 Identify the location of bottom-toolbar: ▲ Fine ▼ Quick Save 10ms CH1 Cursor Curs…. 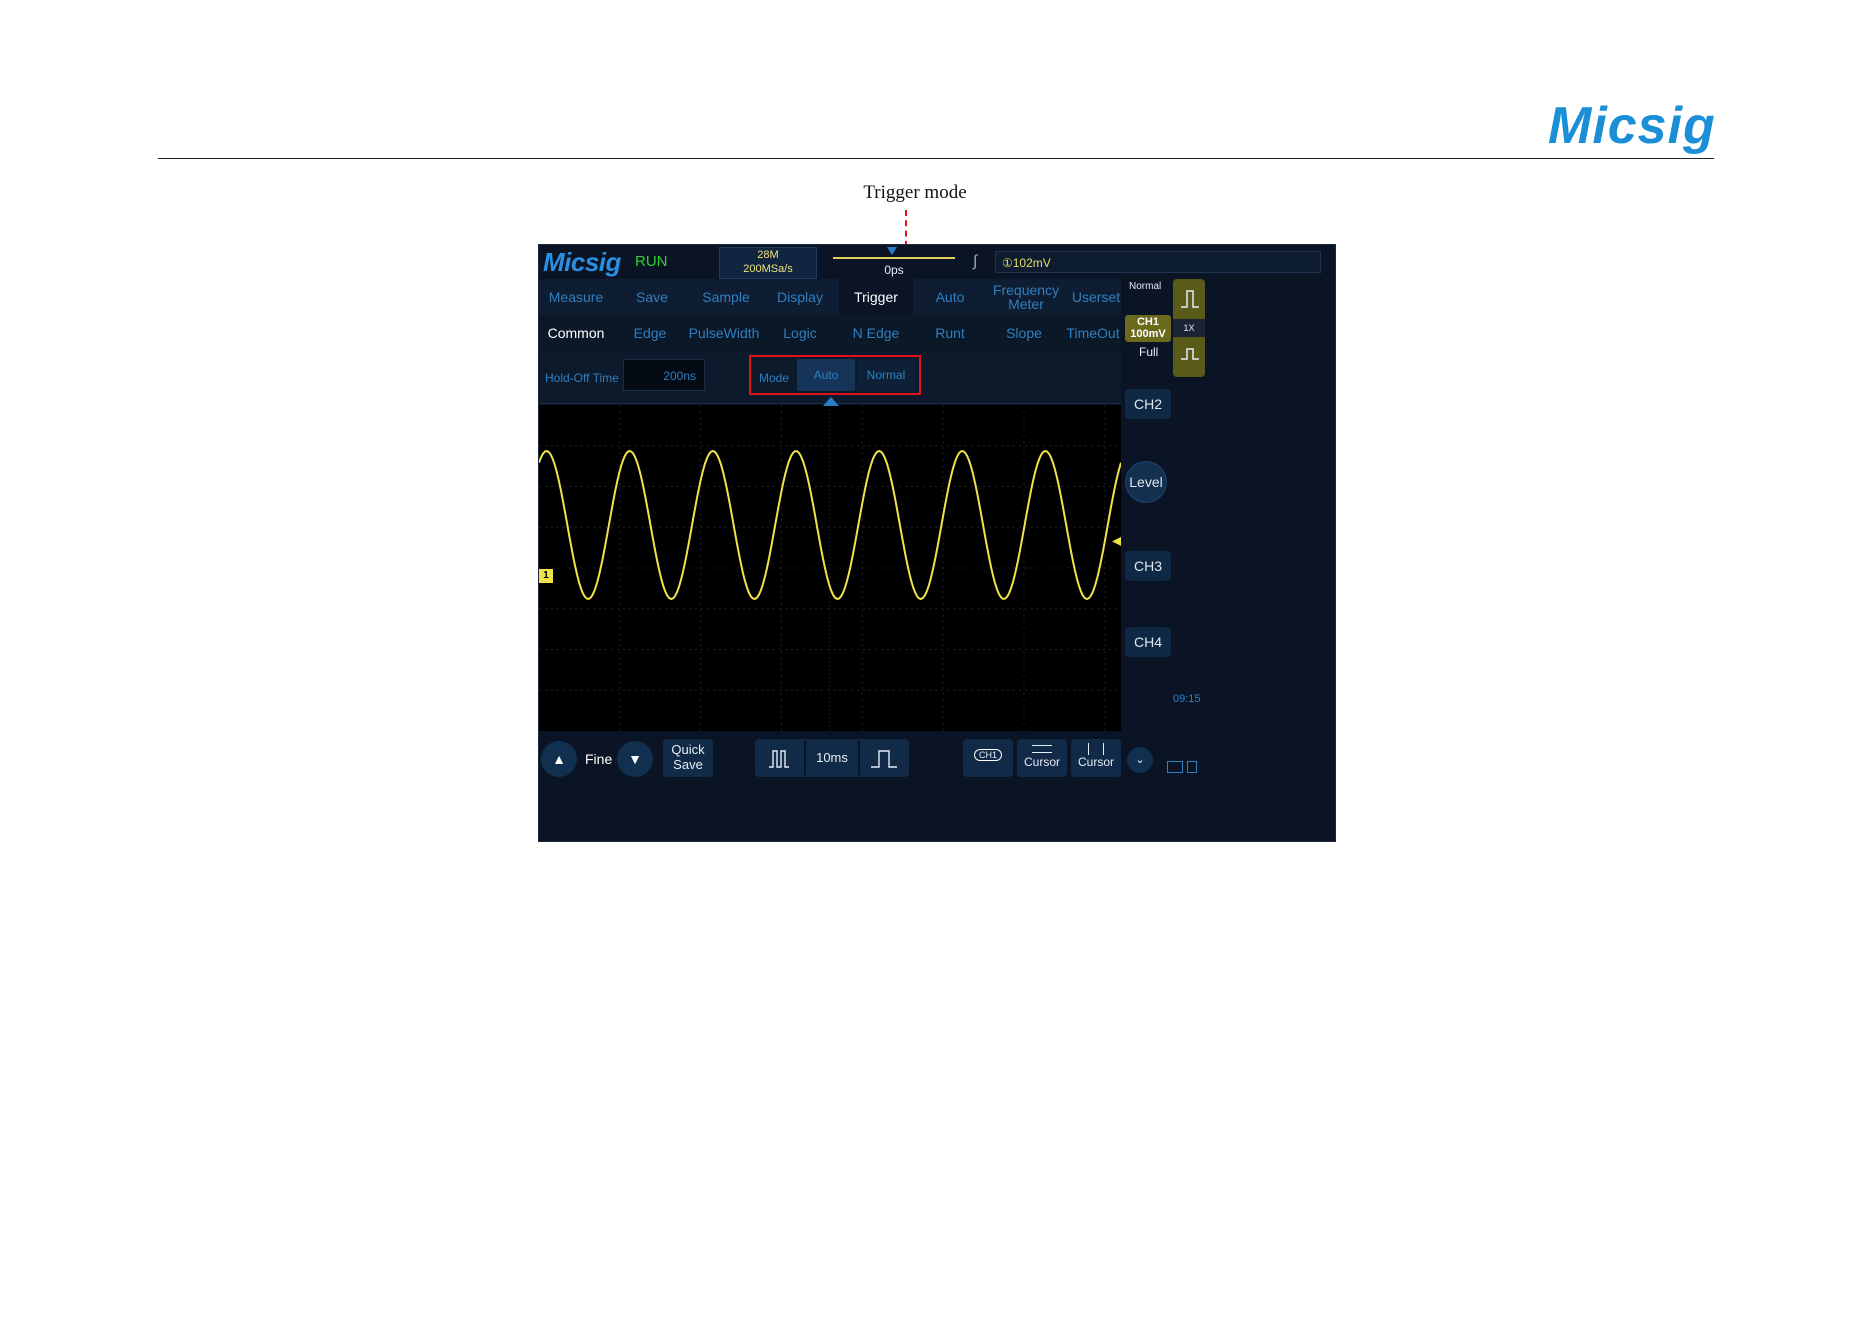
(937, 786).